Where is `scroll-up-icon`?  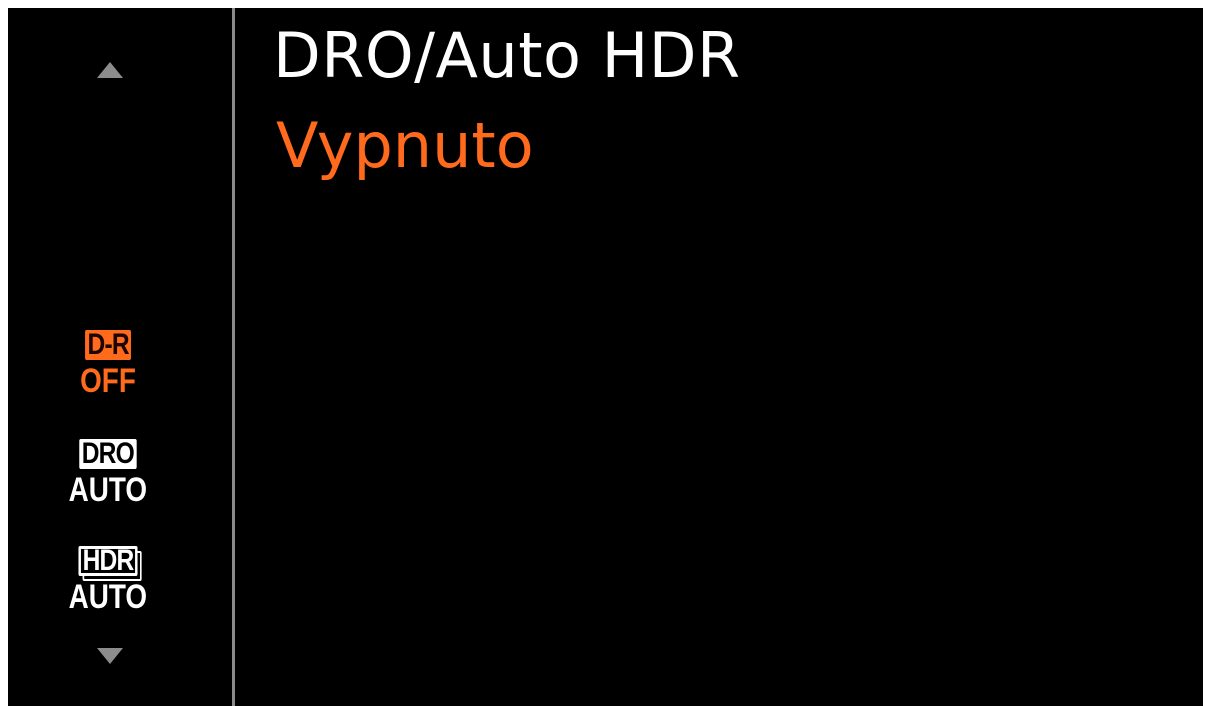 scroll-up-icon is located at coordinates (110, 70).